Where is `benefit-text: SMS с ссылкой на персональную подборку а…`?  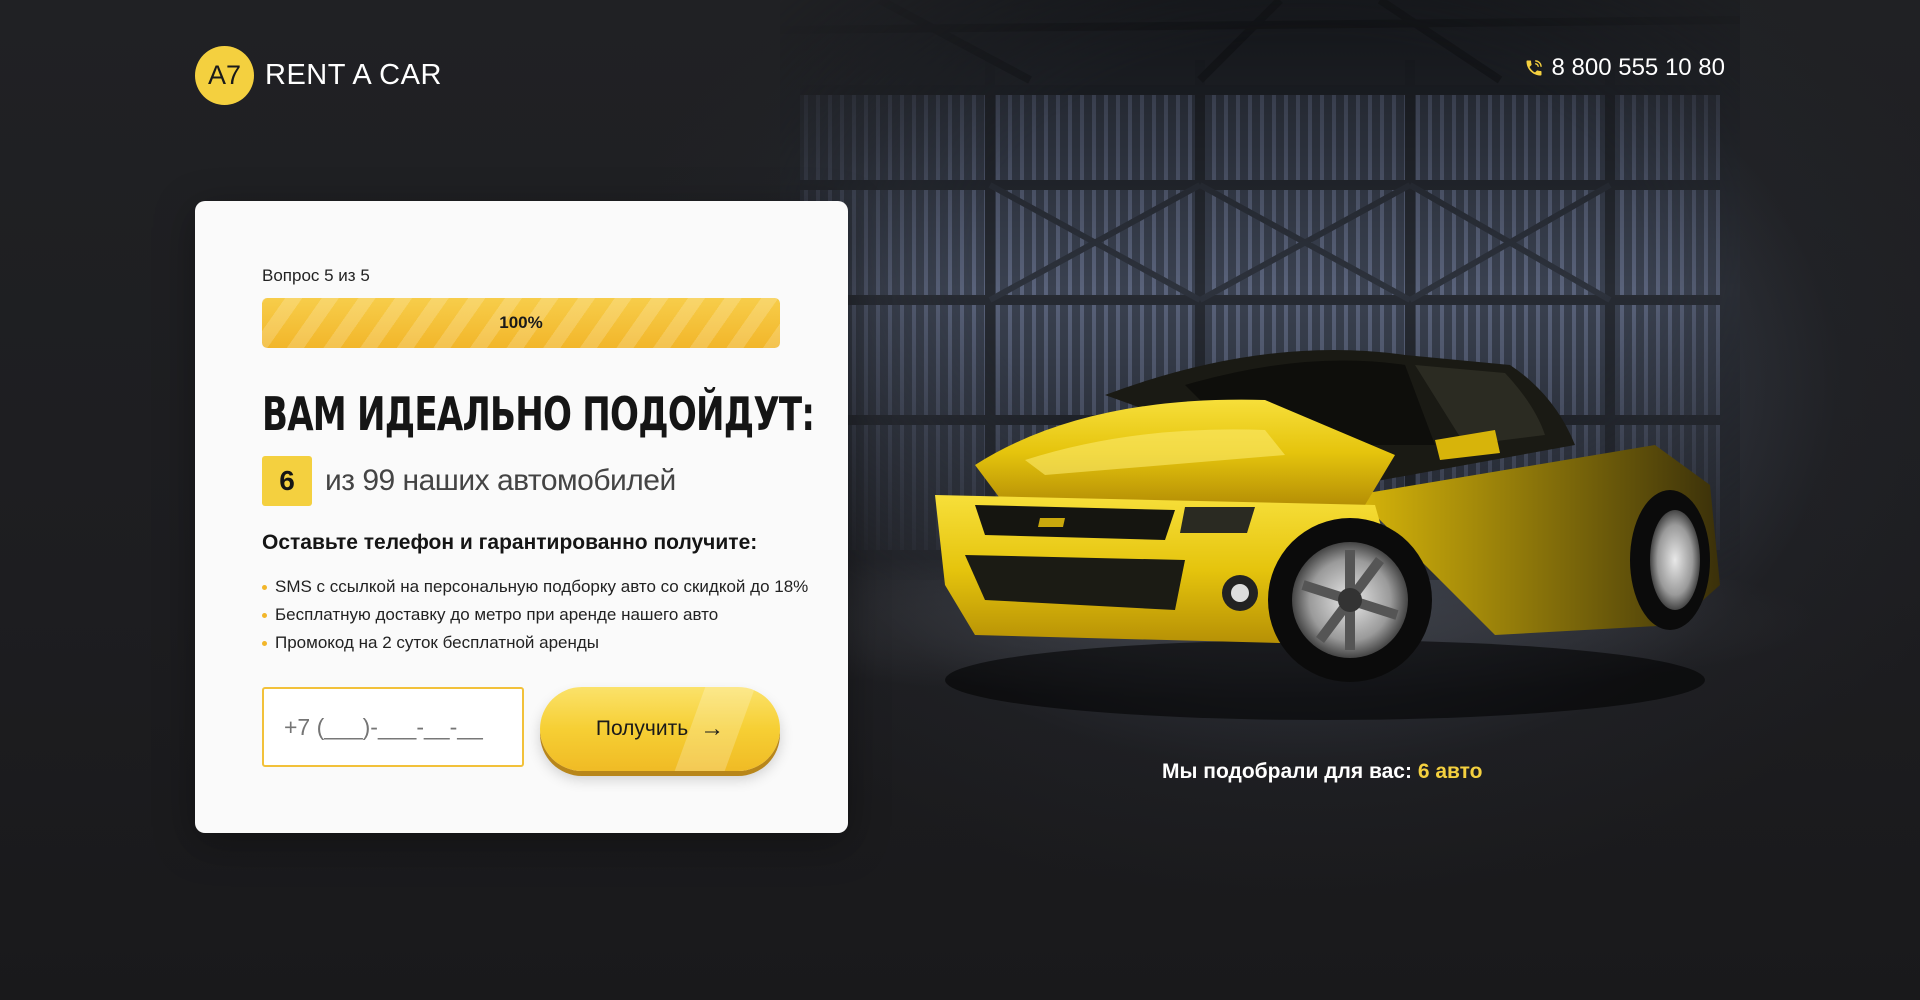 benefit-text: SMS с ссылкой на персональную подборку а… is located at coordinates (542, 586).